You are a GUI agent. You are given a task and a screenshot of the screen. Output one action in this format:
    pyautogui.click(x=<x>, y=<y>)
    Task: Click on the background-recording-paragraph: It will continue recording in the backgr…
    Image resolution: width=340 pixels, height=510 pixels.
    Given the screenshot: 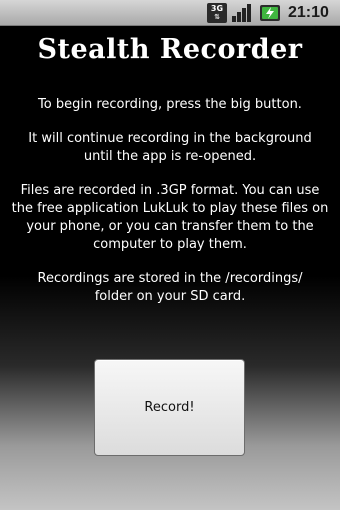 What is the action you would take?
    pyautogui.click(x=170, y=147)
    